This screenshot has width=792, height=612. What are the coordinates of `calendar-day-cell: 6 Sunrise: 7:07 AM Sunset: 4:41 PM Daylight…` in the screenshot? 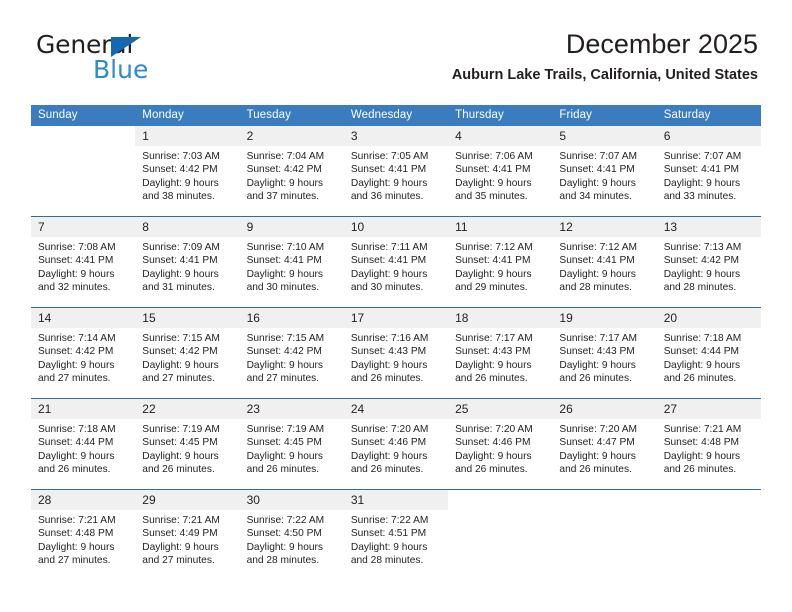 It's located at (708, 171).